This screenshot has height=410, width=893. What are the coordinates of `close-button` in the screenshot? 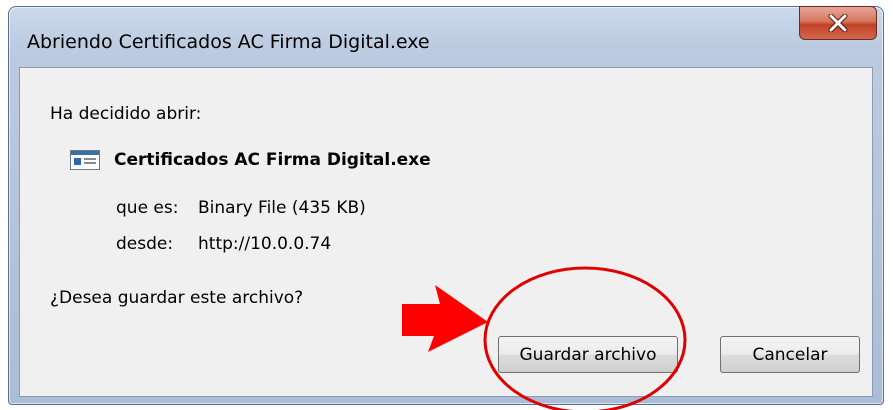 It's located at (838, 23).